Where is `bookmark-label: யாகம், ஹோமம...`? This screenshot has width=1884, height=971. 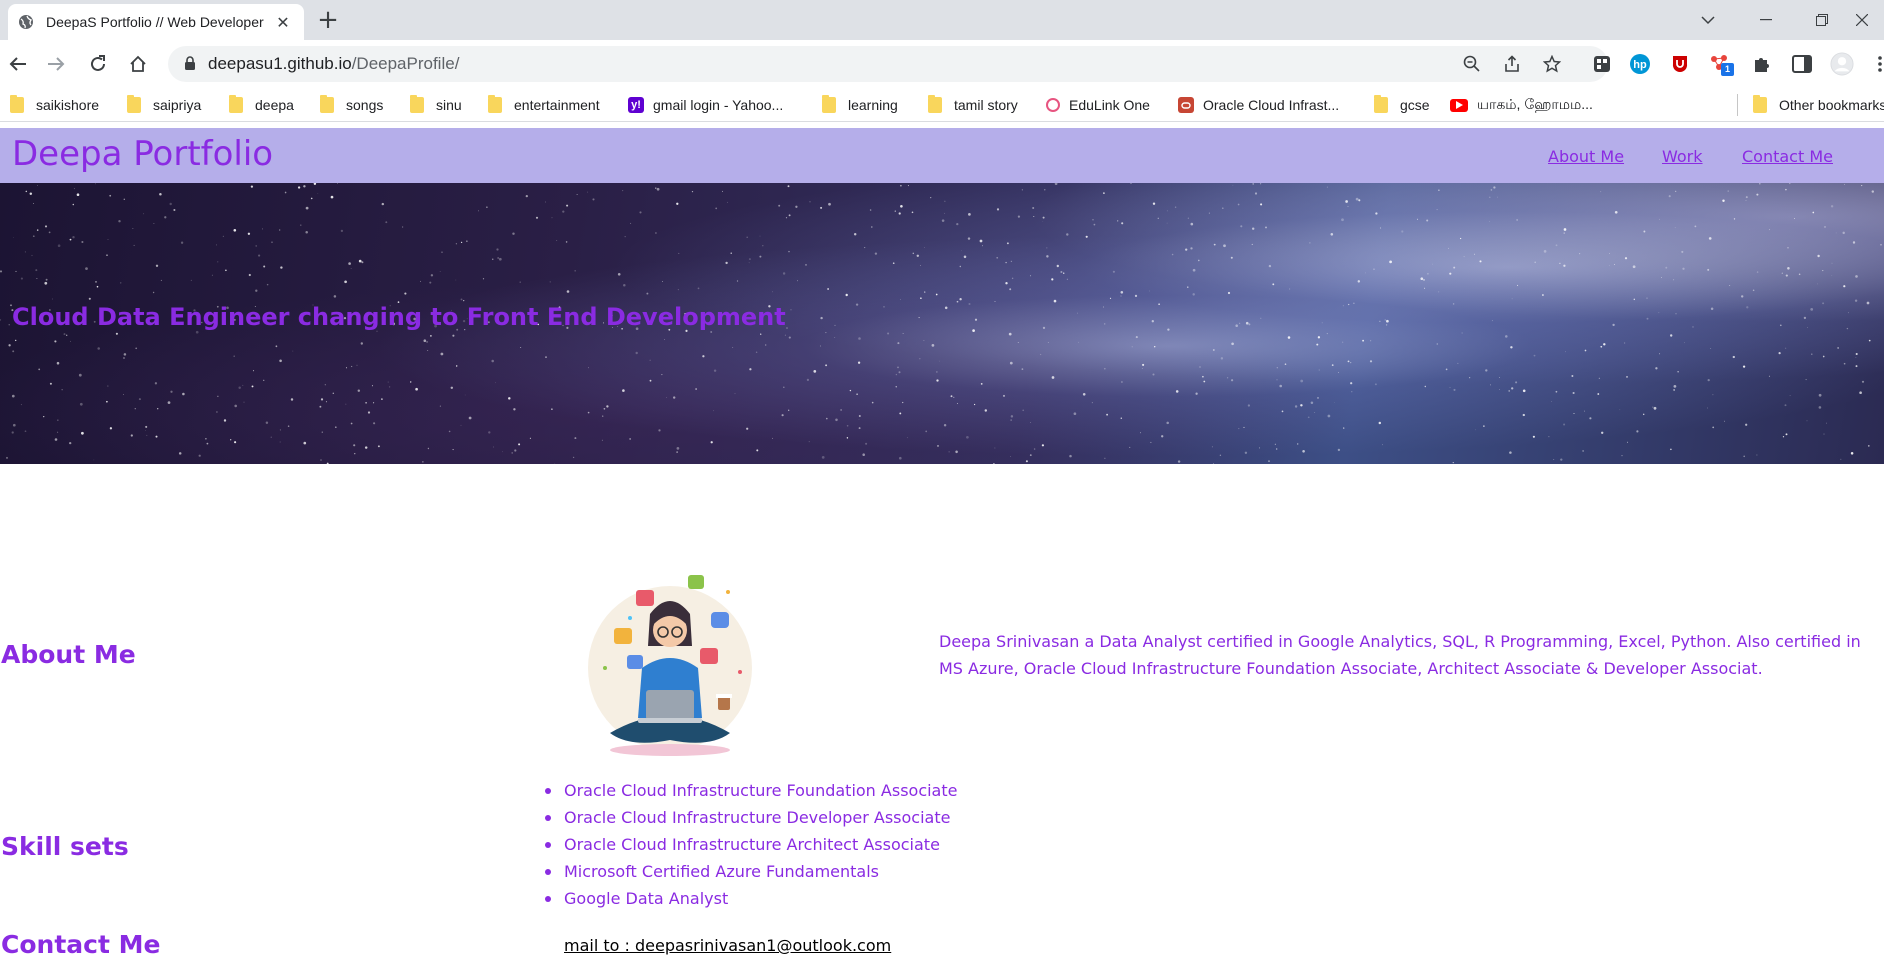 bookmark-label: யாகம், ஹோமம... is located at coordinates (1535, 103).